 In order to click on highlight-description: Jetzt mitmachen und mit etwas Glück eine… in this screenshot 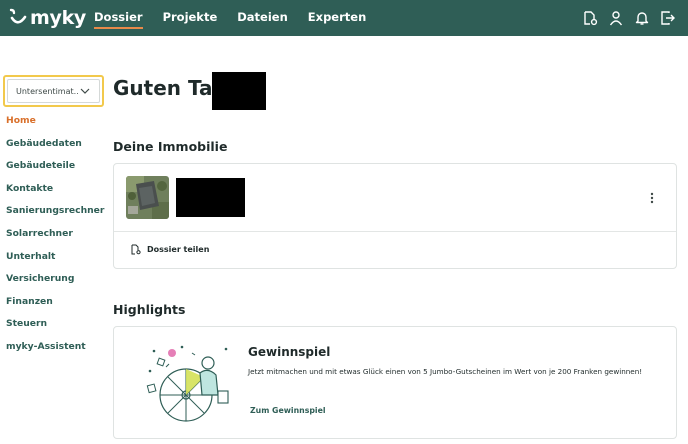, I will do `click(445, 371)`.